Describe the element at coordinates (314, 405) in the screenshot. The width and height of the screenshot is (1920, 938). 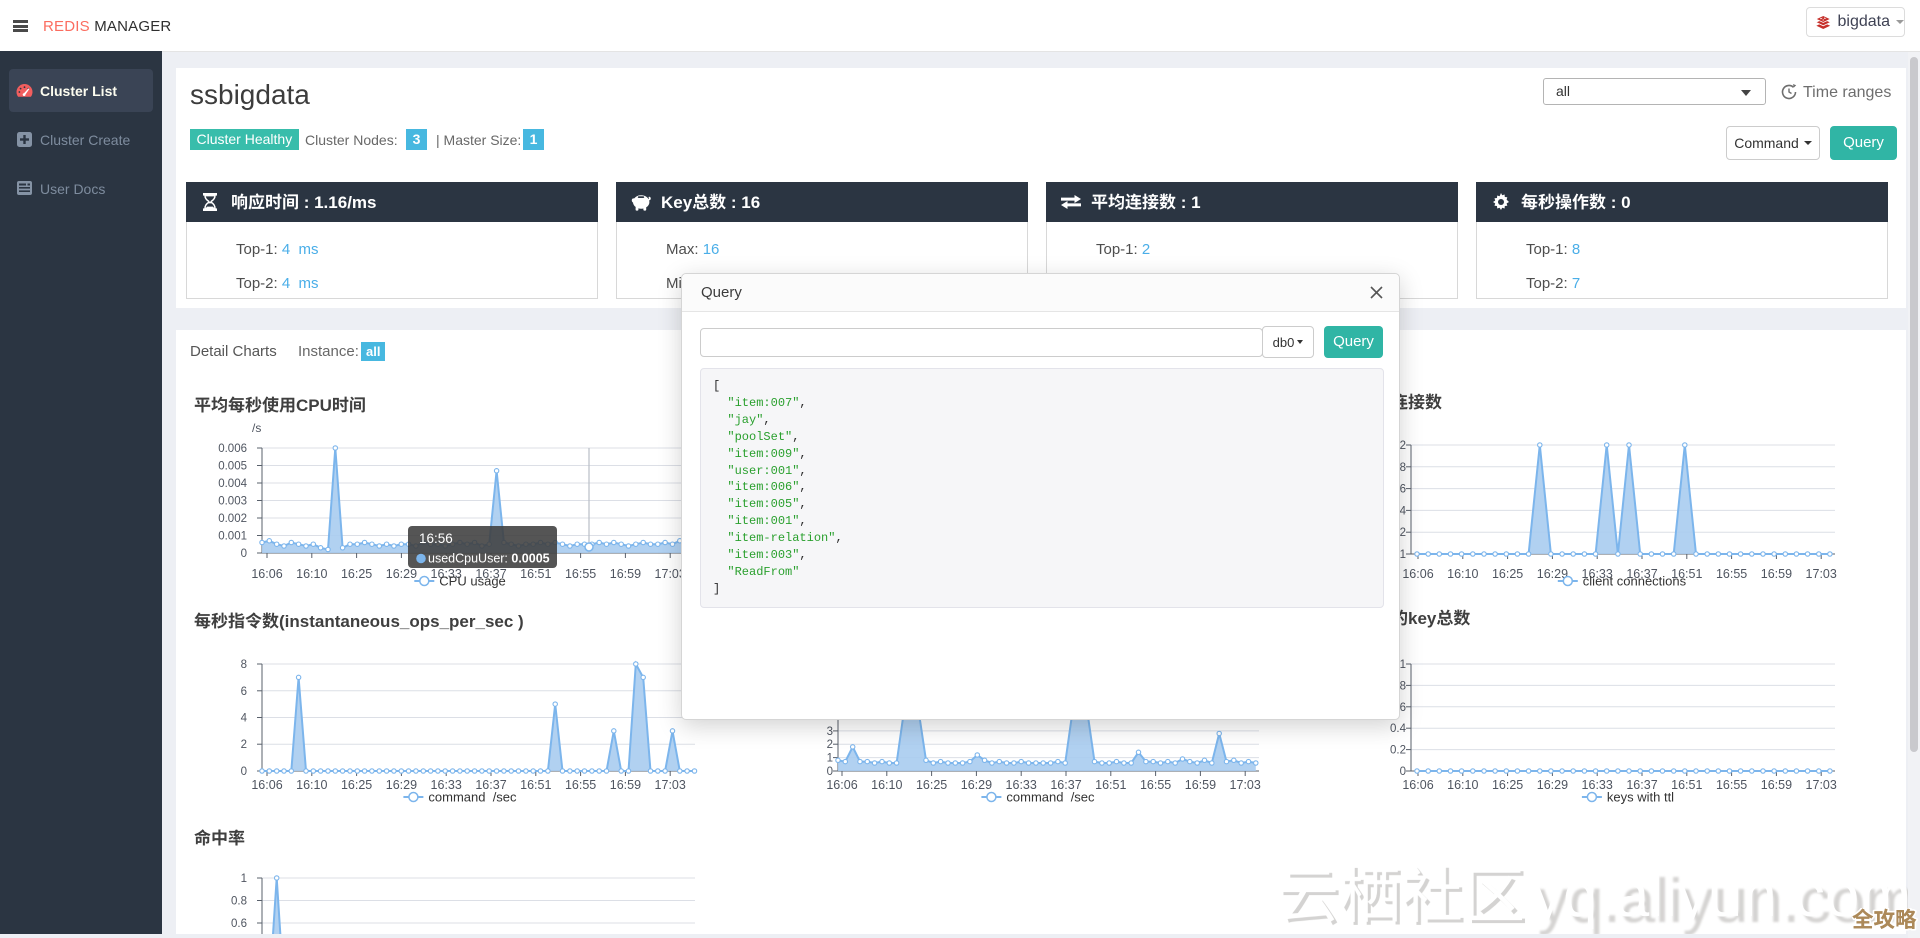
I see `svg-text: CPU` at that location.